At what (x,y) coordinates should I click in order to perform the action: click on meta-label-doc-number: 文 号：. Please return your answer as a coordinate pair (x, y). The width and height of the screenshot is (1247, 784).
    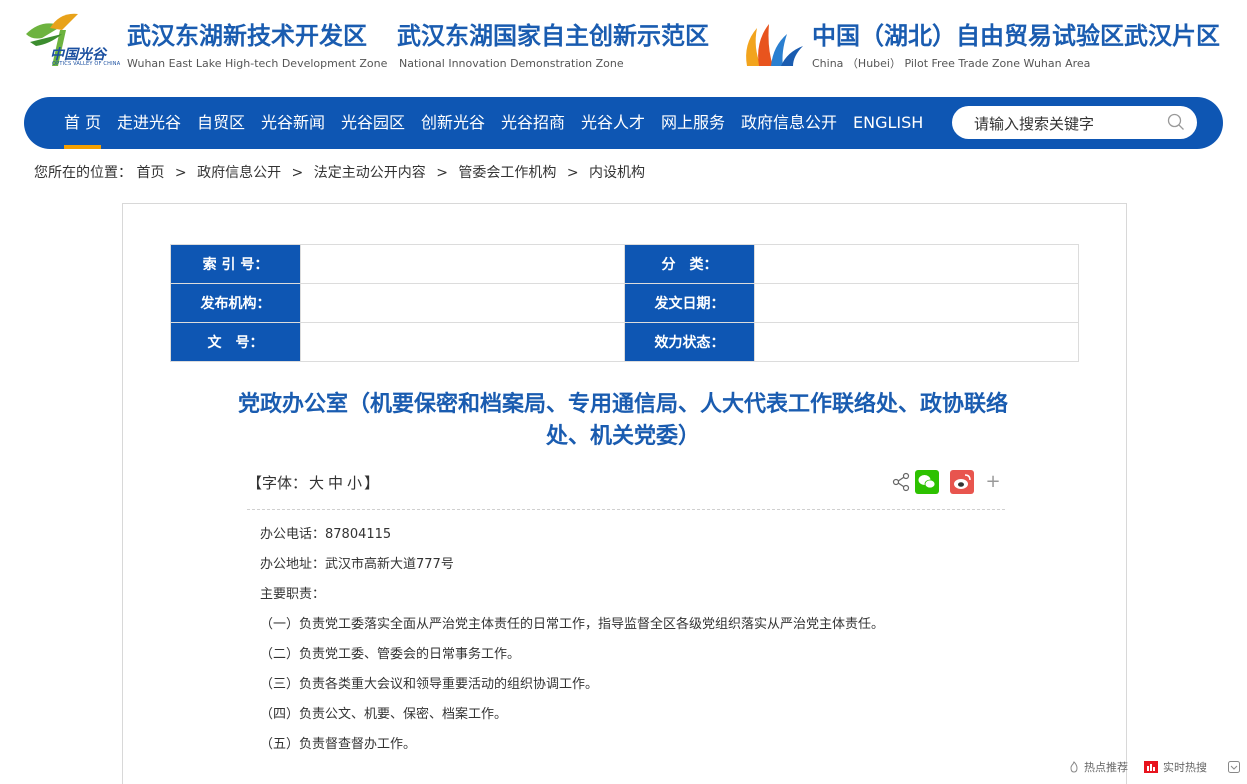
    Looking at the image, I should click on (235, 342).